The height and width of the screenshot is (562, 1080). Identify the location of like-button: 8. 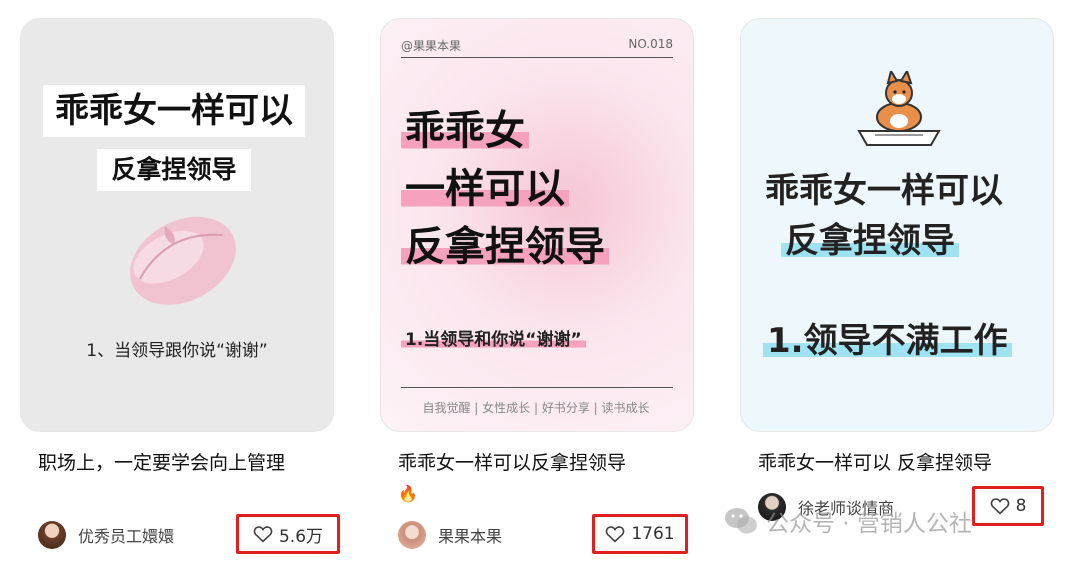
(1008, 506).